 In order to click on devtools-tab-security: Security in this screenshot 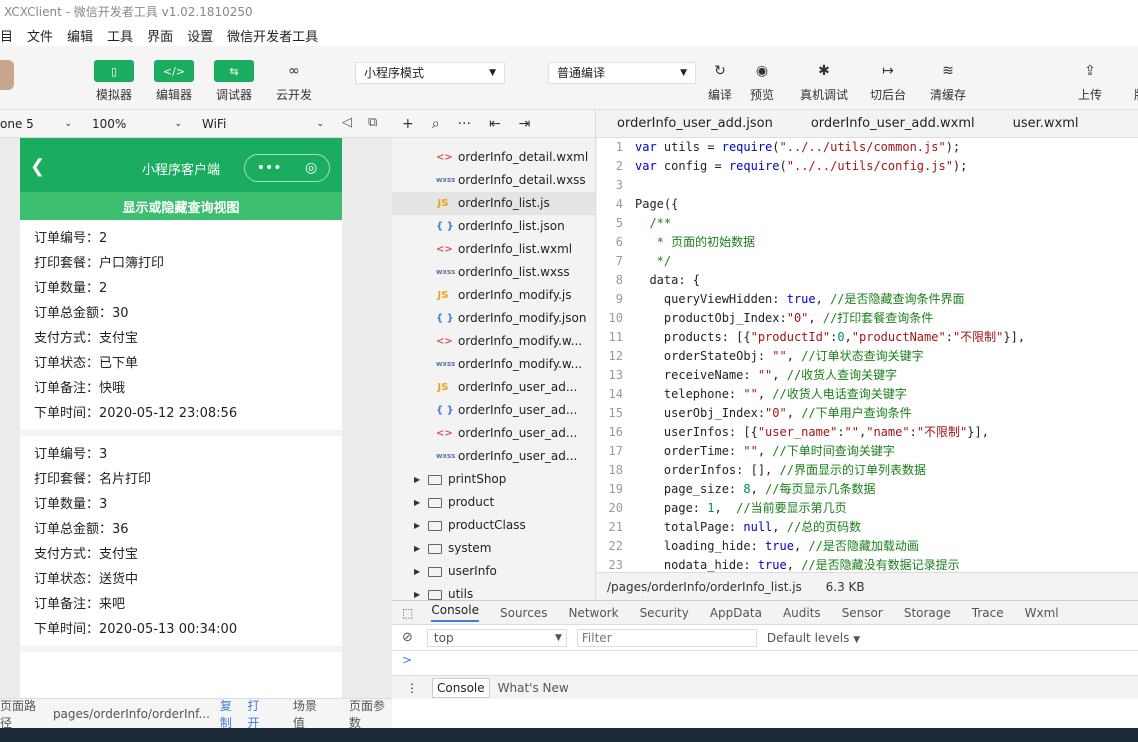, I will do `click(664, 613)`.